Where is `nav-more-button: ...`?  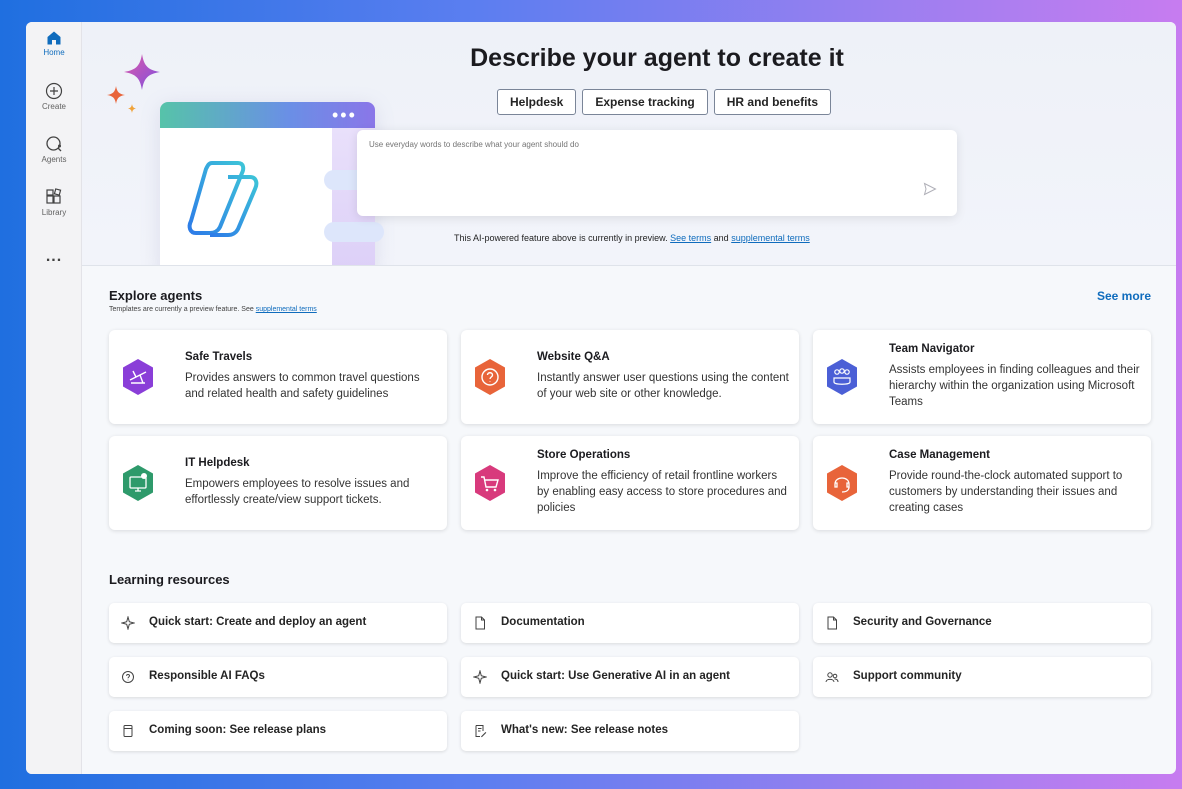
nav-more-button: ... is located at coordinates (54, 257).